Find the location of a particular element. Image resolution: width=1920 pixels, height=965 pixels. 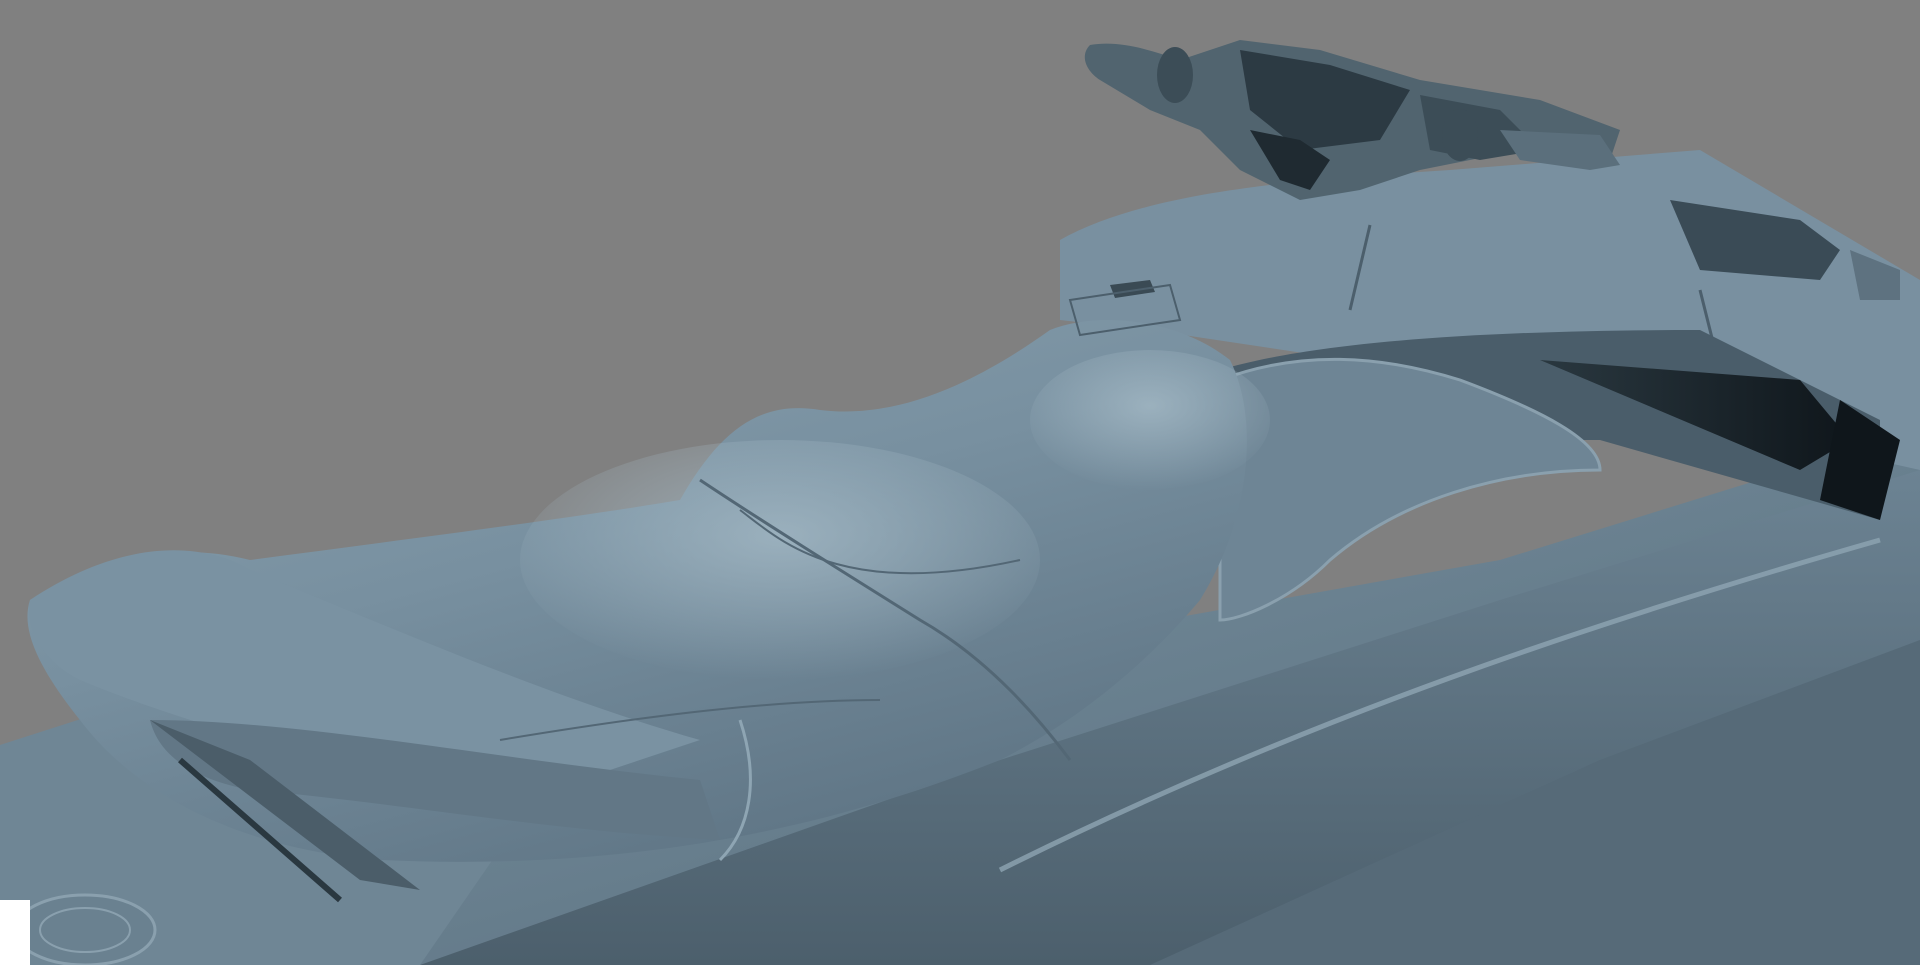

corner-swatch is located at coordinates (15, 932).